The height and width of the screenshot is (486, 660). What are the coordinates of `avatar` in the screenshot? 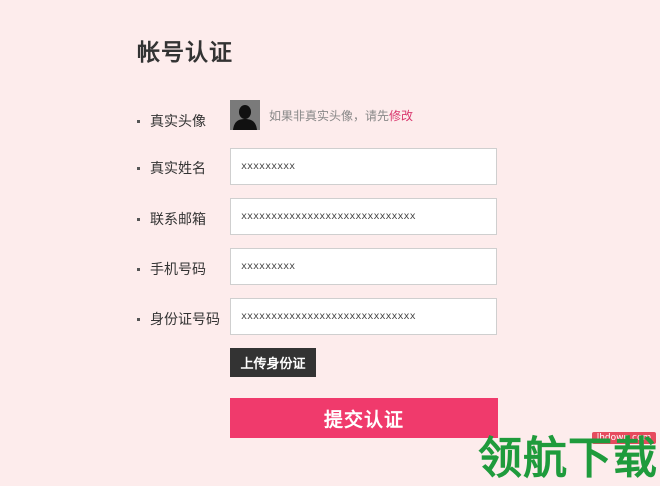 It's located at (245, 115).